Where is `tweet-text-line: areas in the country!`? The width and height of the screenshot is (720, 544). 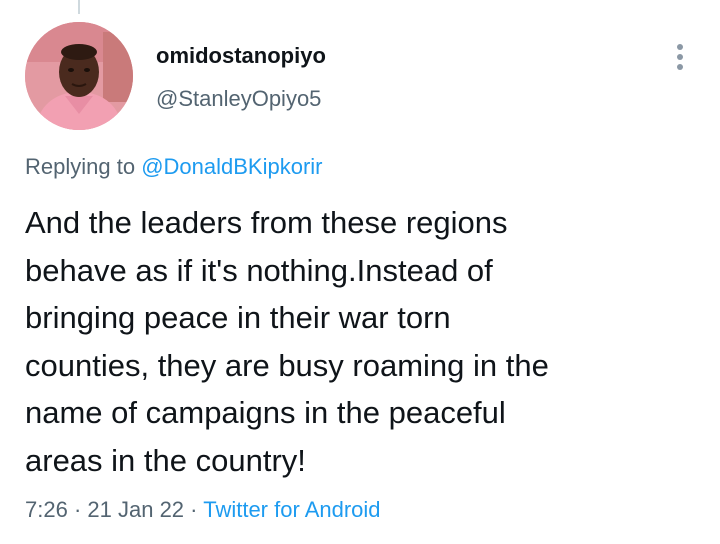 tweet-text-line: areas in the country! is located at coordinates (165, 460).